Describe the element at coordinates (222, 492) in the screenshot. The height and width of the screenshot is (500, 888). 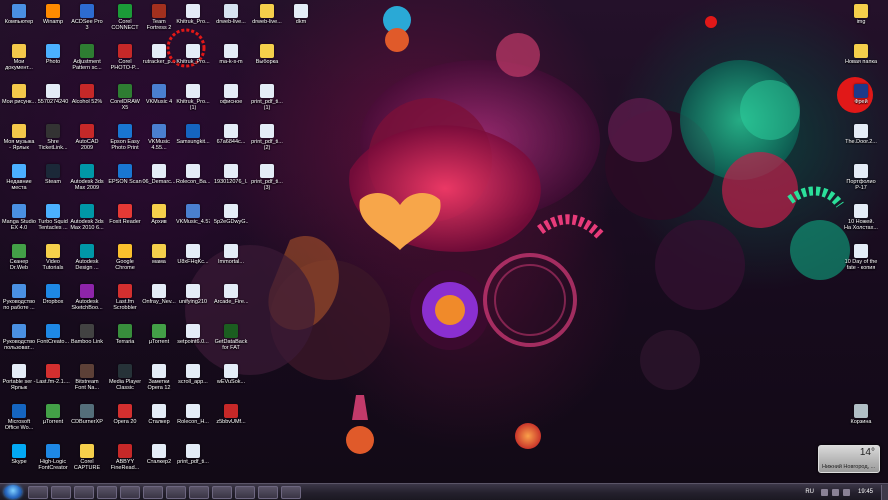
I see `taskbar-utorrent-icon` at that location.